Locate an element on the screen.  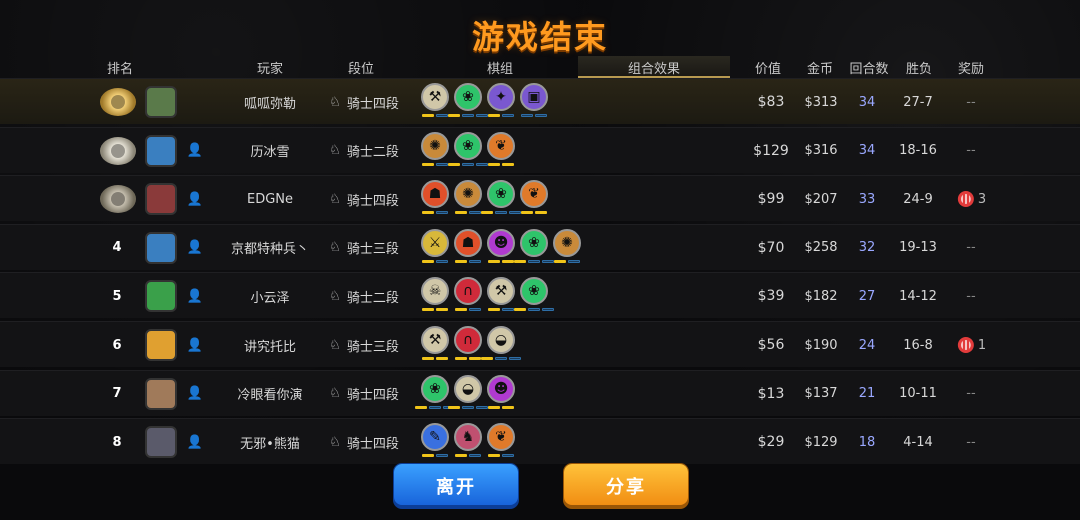
tablet-icon: ▣ is located at coordinates (534, 97).